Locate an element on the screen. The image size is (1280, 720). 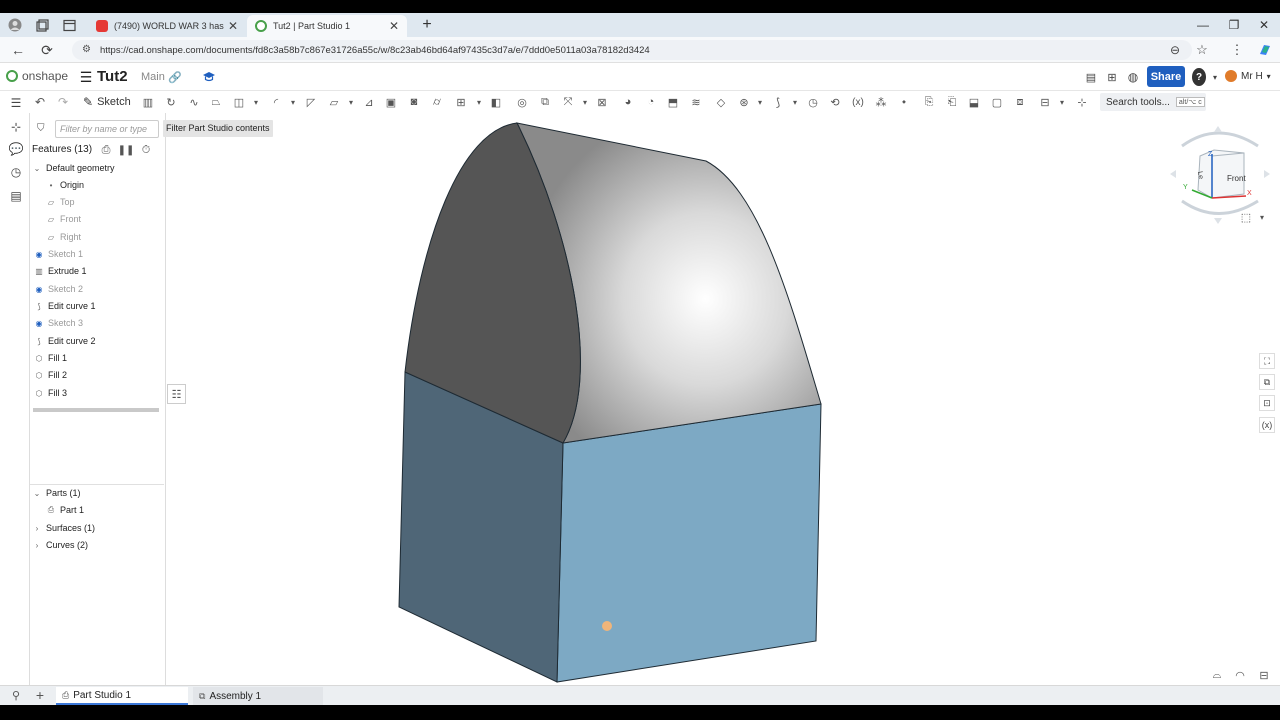
add-custom-feature-icon: ⊹ is located at coordinates (1082, 102).